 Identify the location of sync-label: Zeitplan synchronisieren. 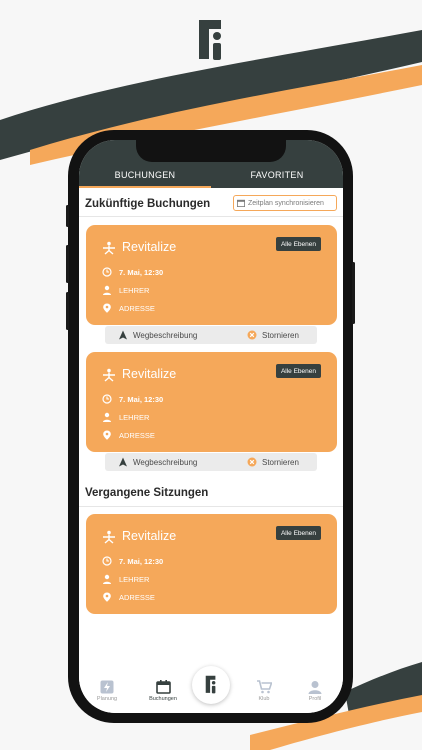
(286, 203).